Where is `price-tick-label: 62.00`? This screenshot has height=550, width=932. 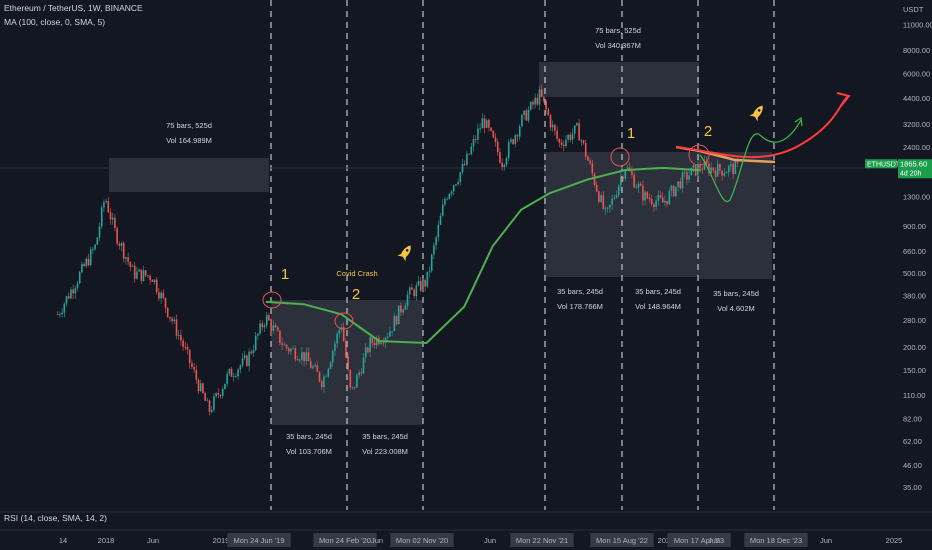 price-tick-label: 62.00 is located at coordinates (912, 441).